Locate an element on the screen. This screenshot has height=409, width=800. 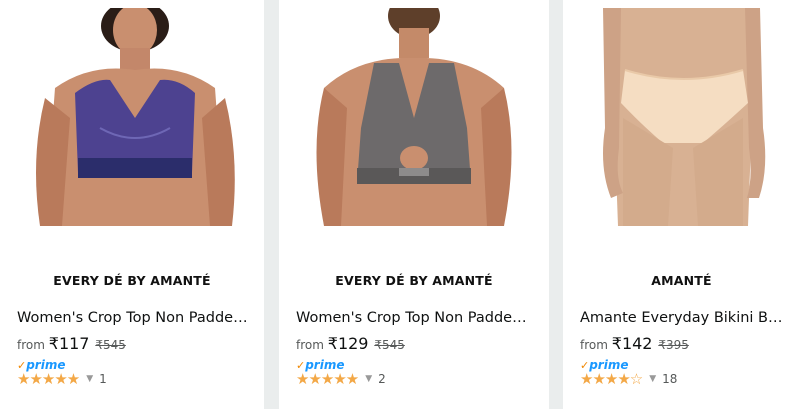
price: ₹129 is located at coordinates (348, 343).